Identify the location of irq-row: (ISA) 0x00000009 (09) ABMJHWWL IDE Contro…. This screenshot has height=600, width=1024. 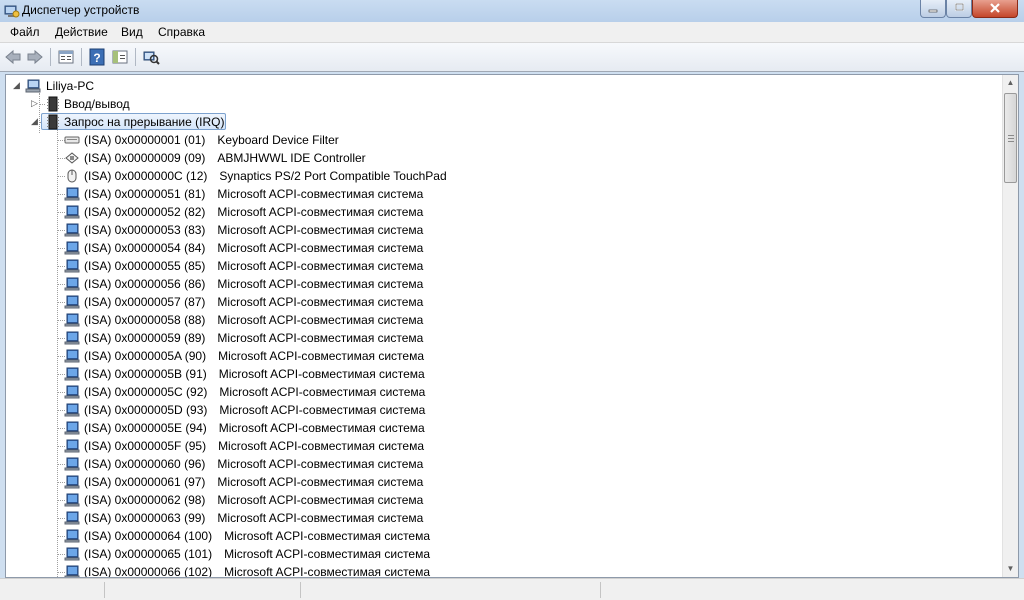
(246, 158).